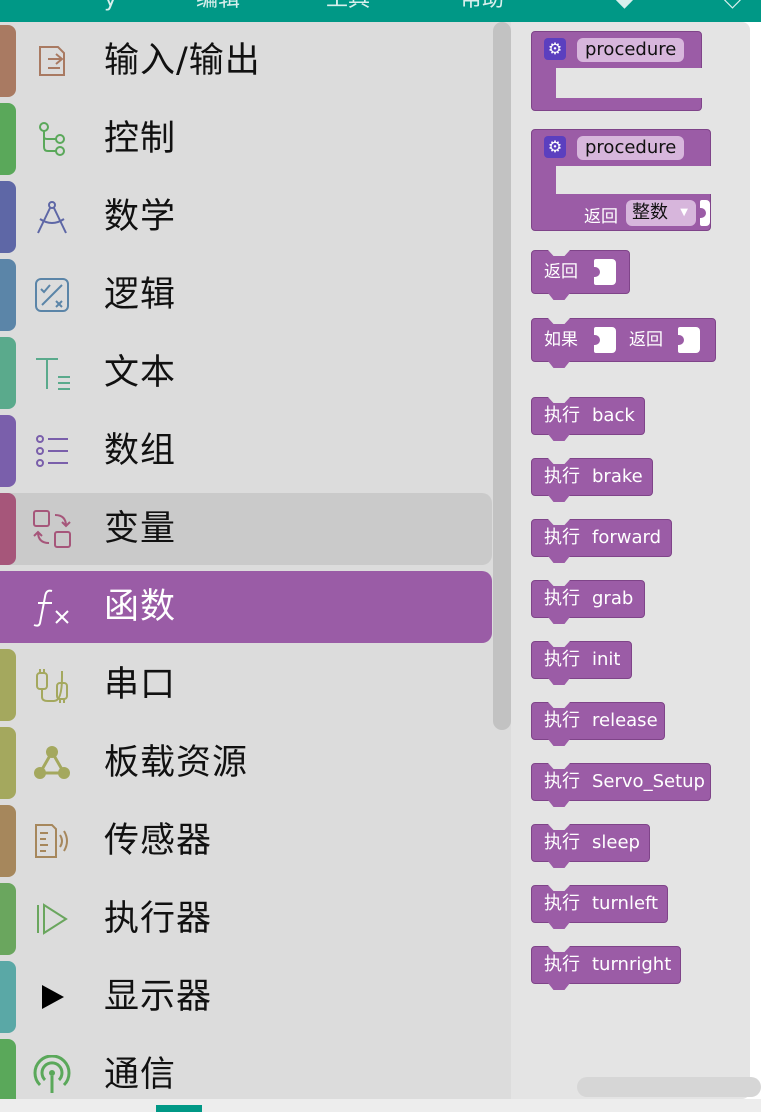 This screenshot has height=1112, width=761. What do you see at coordinates (617, 476) in the screenshot?
I see `procedure-name: brake` at bounding box center [617, 476].